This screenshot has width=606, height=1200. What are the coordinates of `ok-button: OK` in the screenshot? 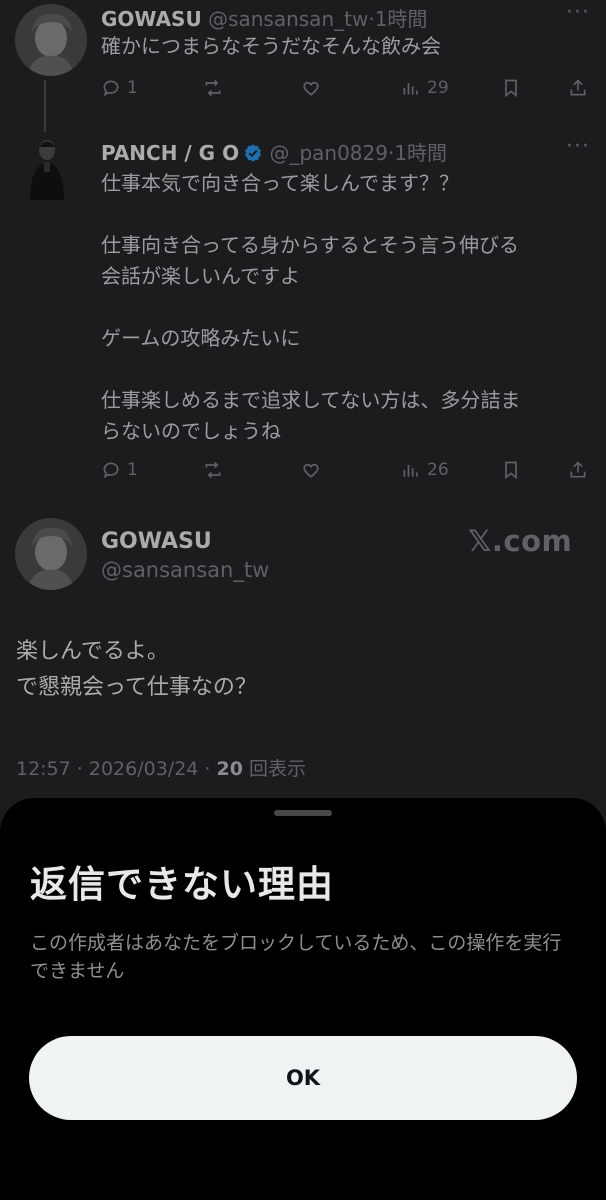 It's located at (303, 1078).